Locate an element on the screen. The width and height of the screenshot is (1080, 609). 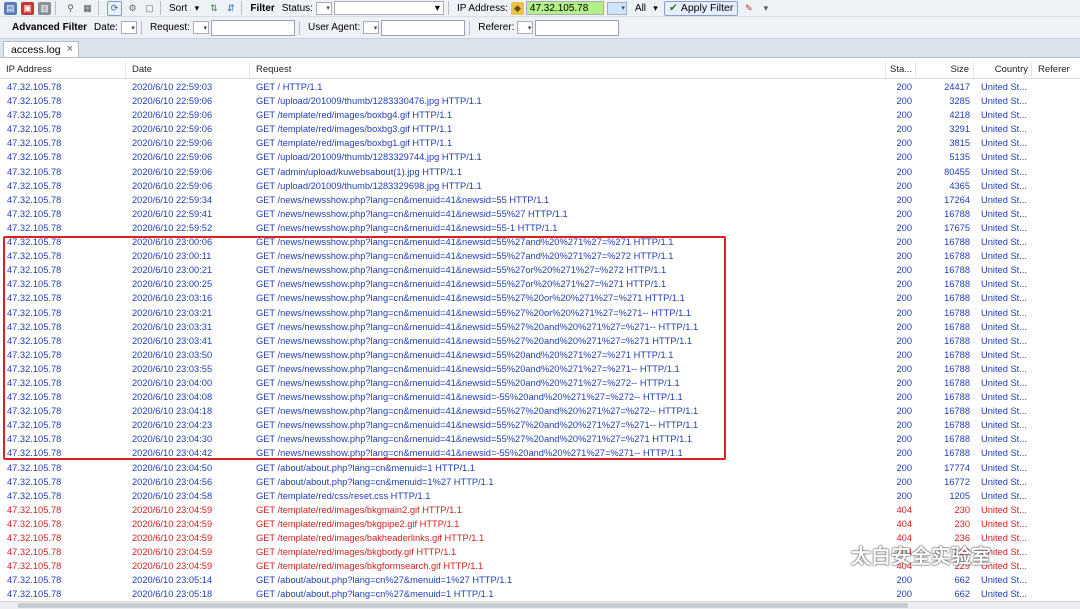
cell-date: 2020/6/10 23:04:59 is located at coordinates (172, 552).